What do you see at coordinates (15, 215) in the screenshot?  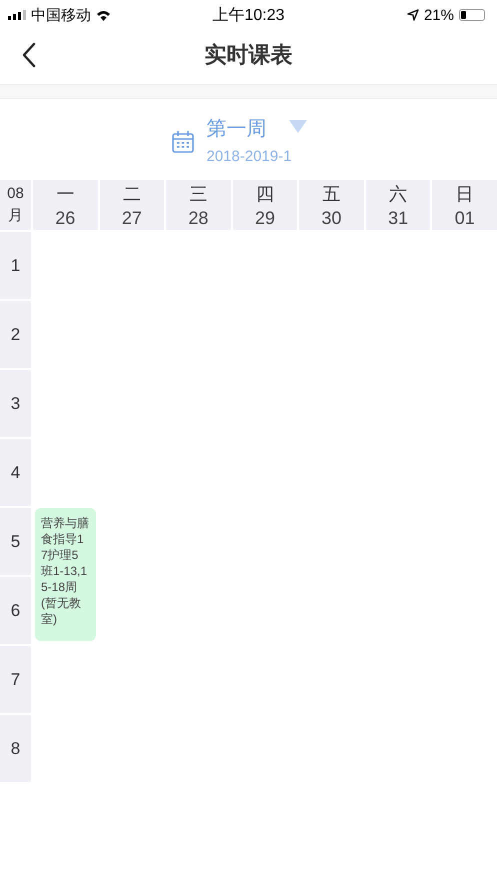 I see `month-unit: 月` at bounding box center [15, 215].